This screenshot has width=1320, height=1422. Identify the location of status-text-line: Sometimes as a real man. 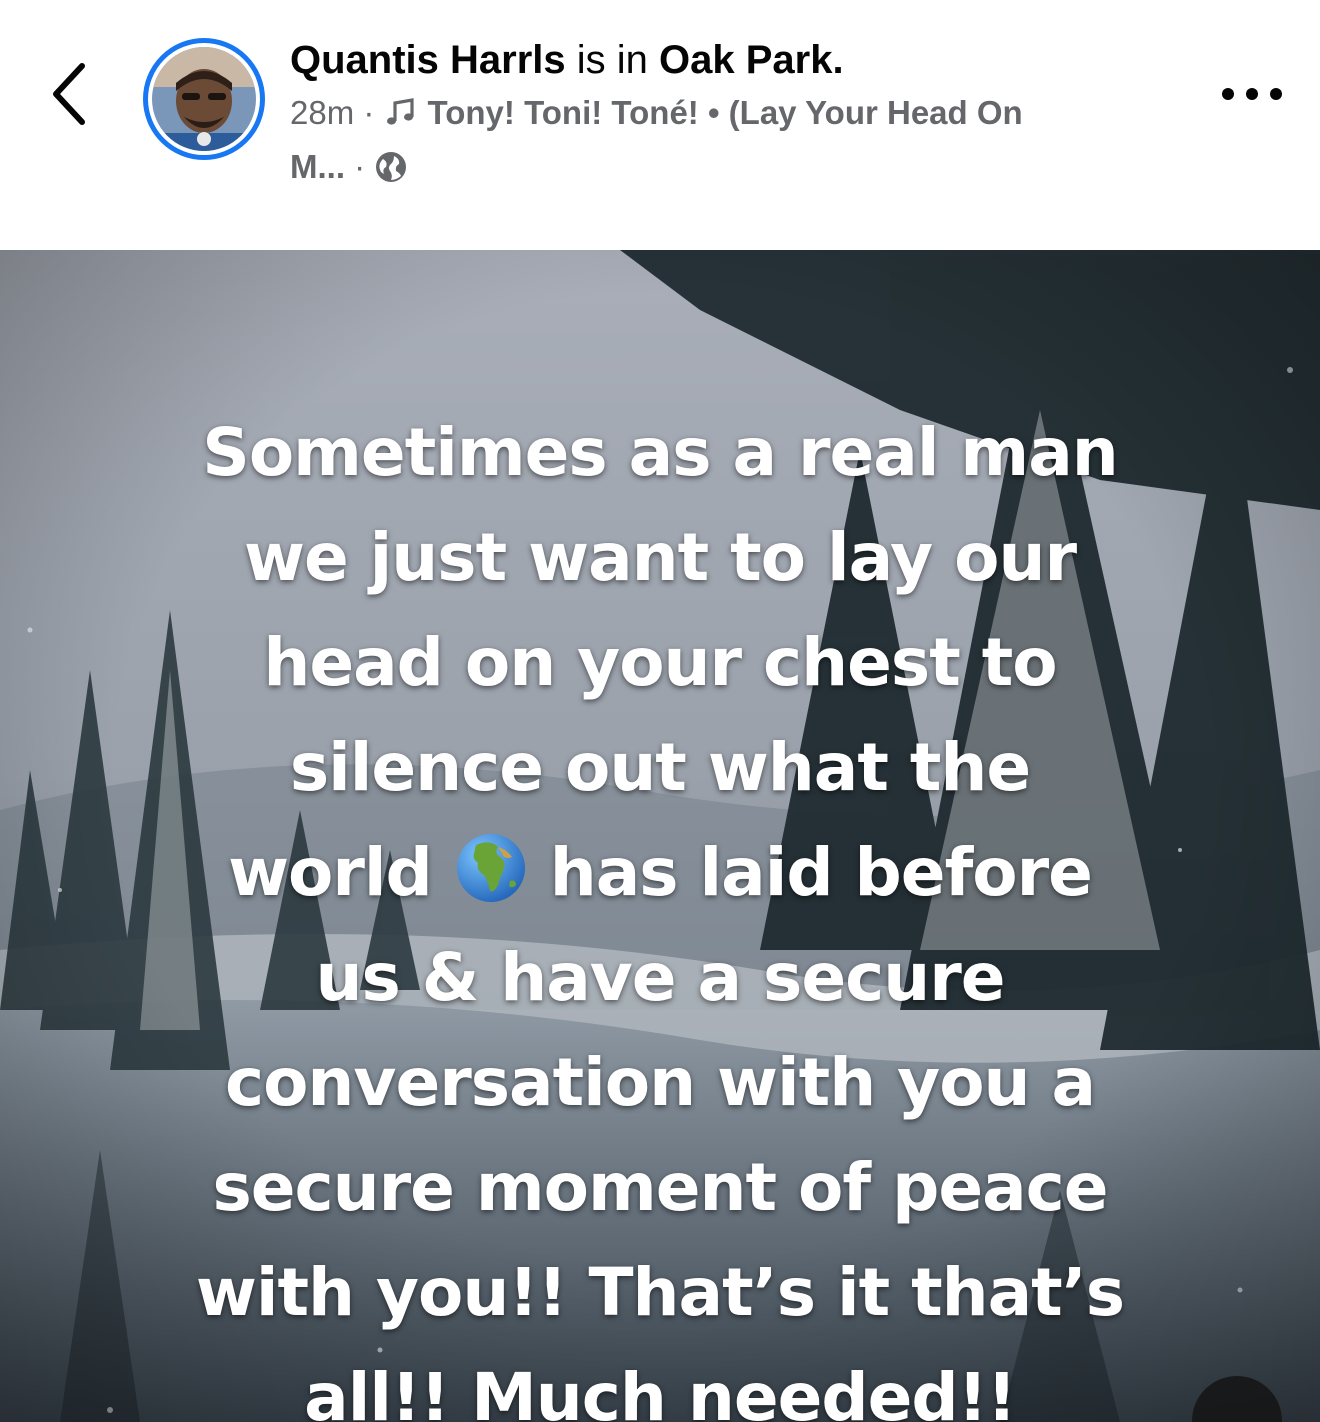
(660, 452).